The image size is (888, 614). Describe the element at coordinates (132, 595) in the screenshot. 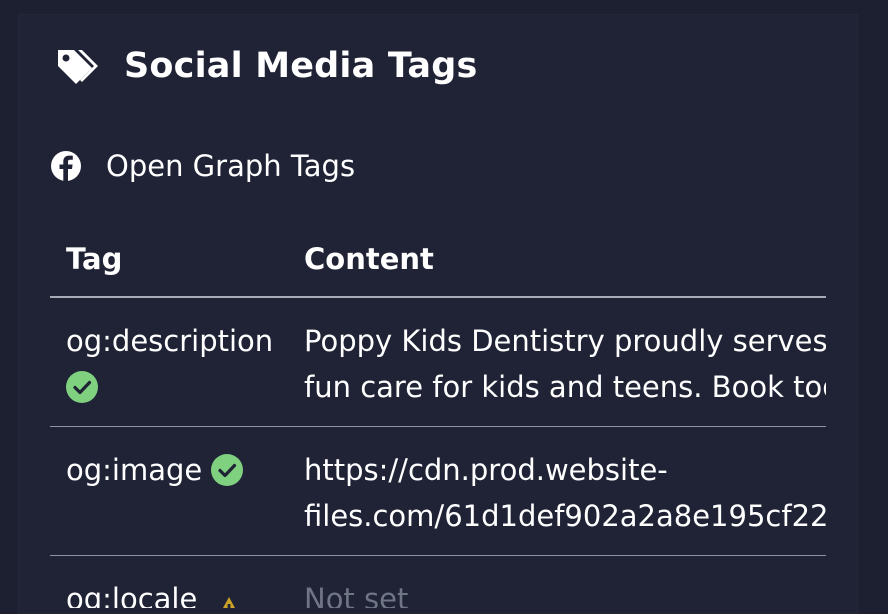

I see `tag-name: og:locale` at that location.